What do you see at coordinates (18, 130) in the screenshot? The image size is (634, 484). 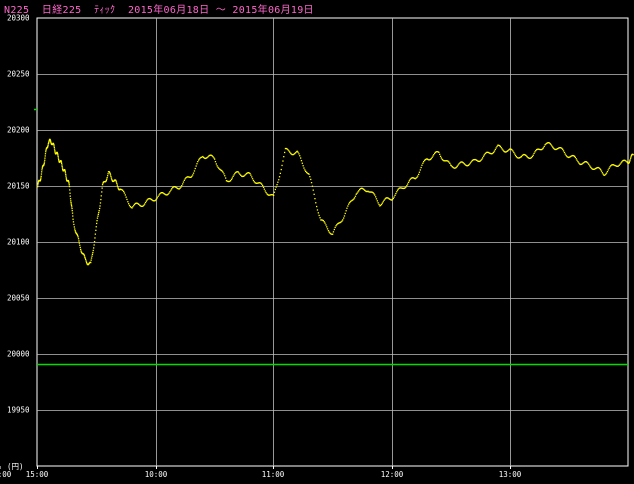 I see `y-tick-label: 20200` at bounding box center [18, 130].